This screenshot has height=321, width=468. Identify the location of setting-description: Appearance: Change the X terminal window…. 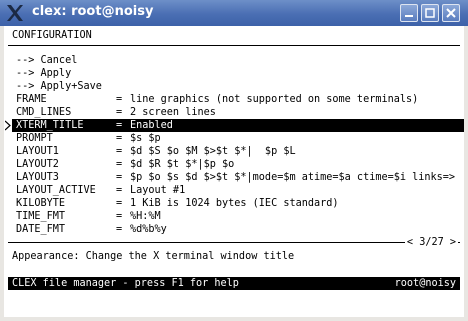
(153, 256).